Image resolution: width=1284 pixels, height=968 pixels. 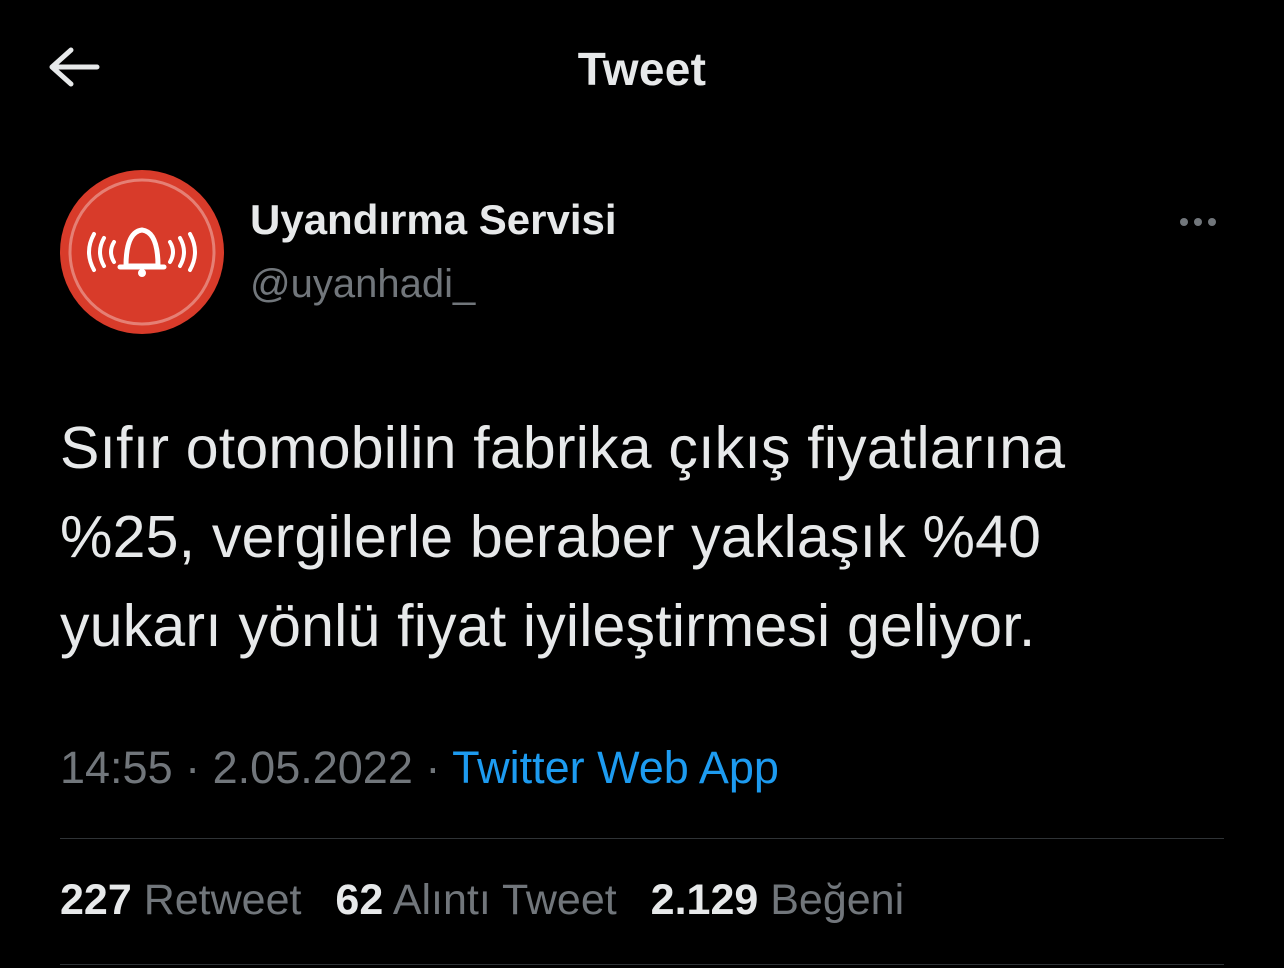 I want to click on tweet-stats: 227 Retweet 62 Alıntı Tweet 2.129 Beğeni, so click(x=493, y=900).